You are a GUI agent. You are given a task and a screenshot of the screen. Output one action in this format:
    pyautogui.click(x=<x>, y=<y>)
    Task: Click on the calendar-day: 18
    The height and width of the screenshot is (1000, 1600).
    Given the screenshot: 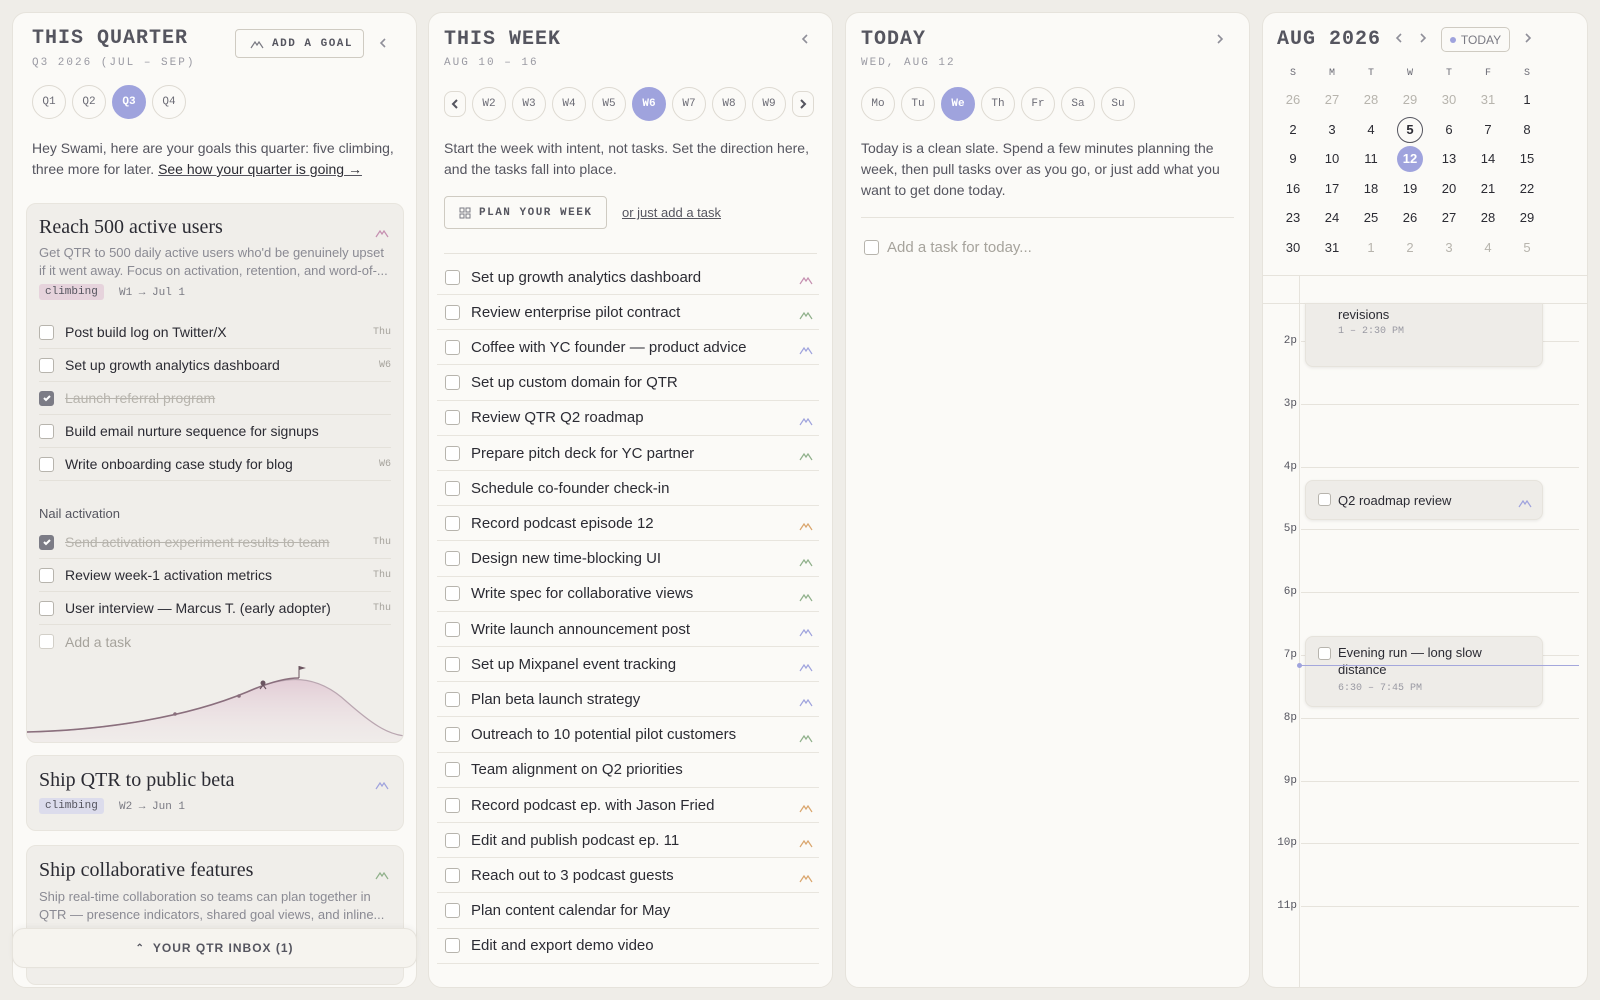 What is the action you would take?
    pyautogui.click(x=1371, y=189)
    